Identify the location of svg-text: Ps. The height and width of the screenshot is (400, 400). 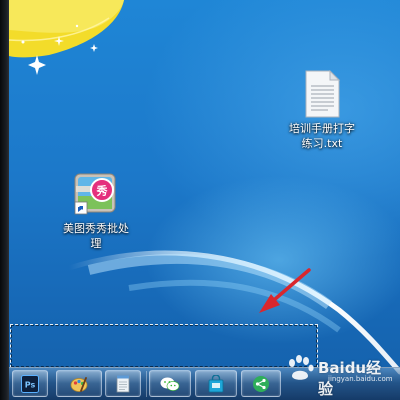
(30, 384).